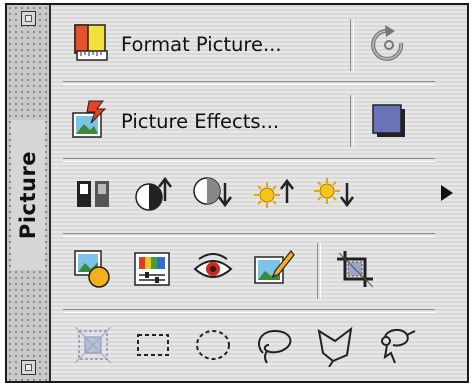 The width and height of the screenshot is (475, 387). Describe the element at coordinates (447, 193) in the screenshot. I see `more-arrow-icon` at that location.